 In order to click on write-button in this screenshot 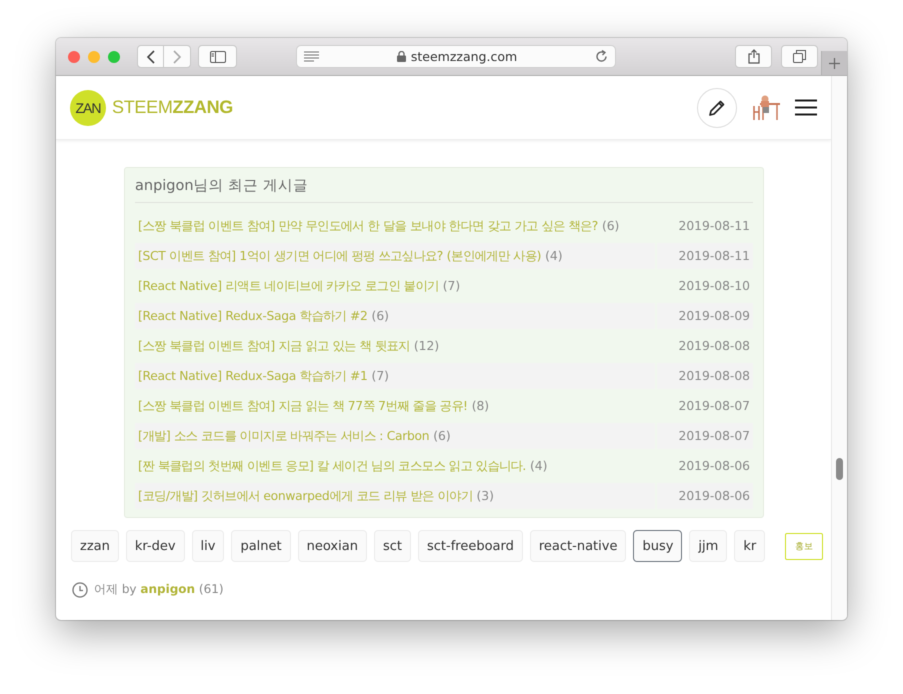, I will do `click(717, 108)`.